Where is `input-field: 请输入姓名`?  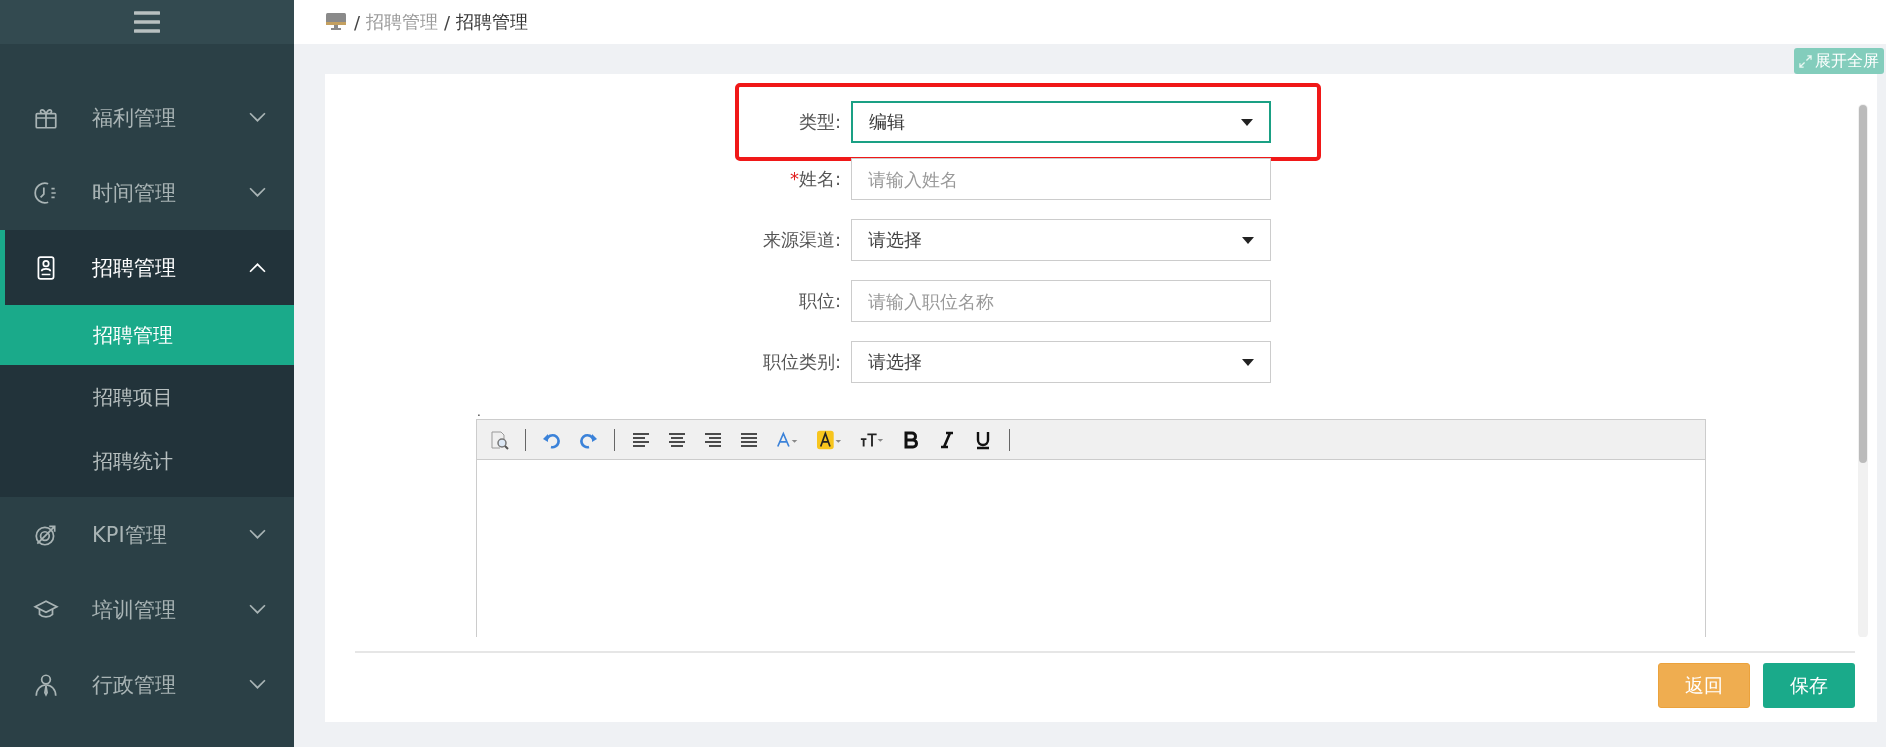 input-field: 请输入姓名 is located at coordinates (1061, 179).